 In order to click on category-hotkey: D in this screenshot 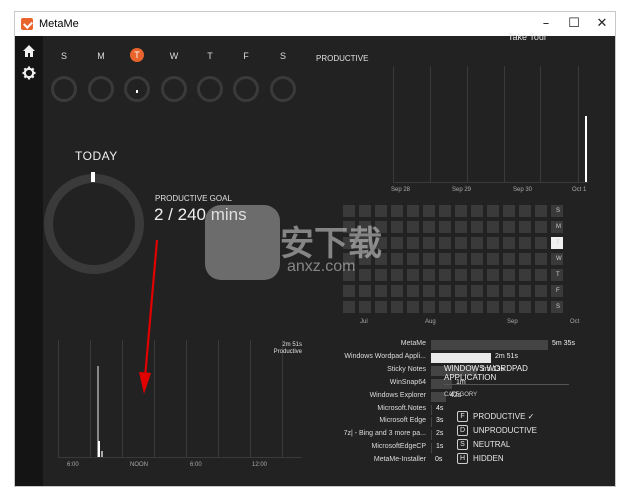, I will do `click(462, 430)`.